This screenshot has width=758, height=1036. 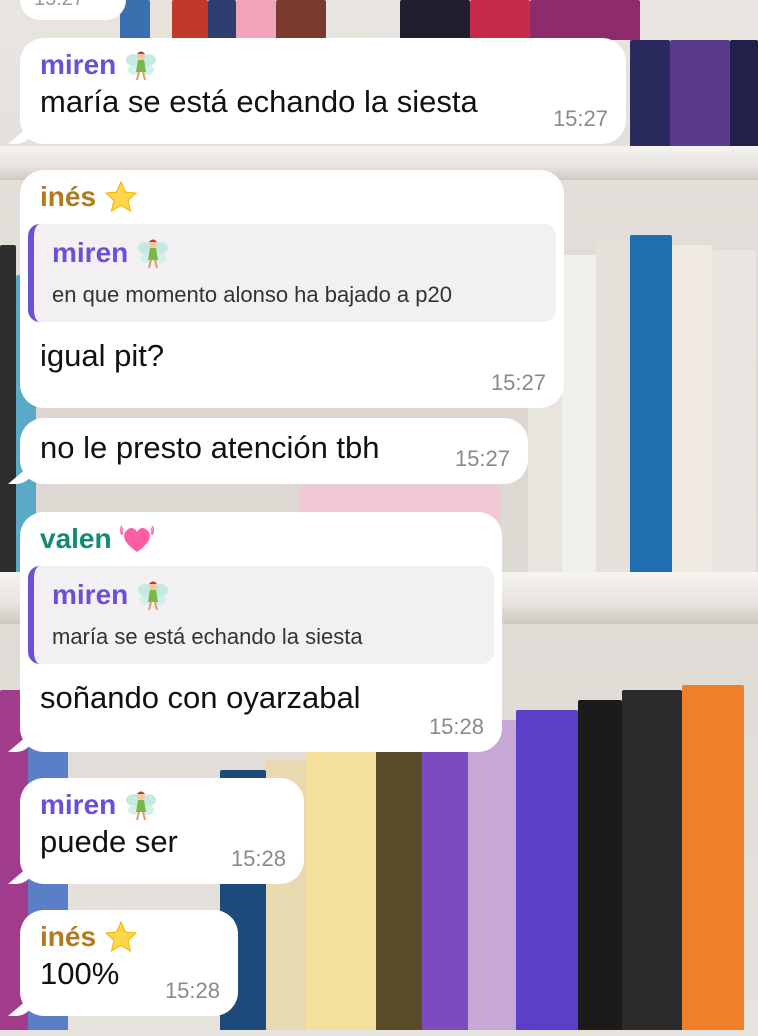 I want to click on chat-message: miren puede ser 15:28, so click(x=162, y=831).